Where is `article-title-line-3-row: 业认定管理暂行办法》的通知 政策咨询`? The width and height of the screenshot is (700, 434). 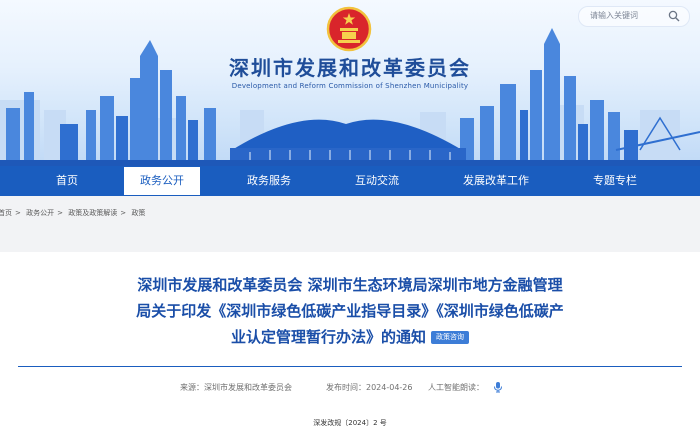 article-title-line-3-row: 业认定管理暂行办法》的通知 政策咨询 is located at coordinates (350, 337).